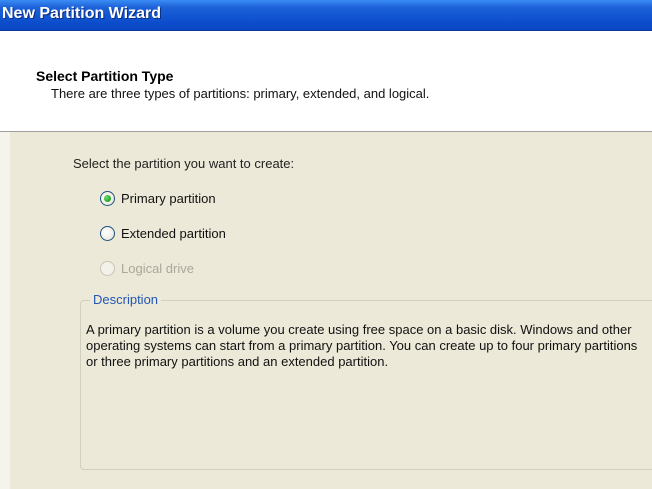  What do you see at coordinates (81, 13) in the screenshot?
I see `window-title: New Partition Wizard` at bounding box center [81, 13].